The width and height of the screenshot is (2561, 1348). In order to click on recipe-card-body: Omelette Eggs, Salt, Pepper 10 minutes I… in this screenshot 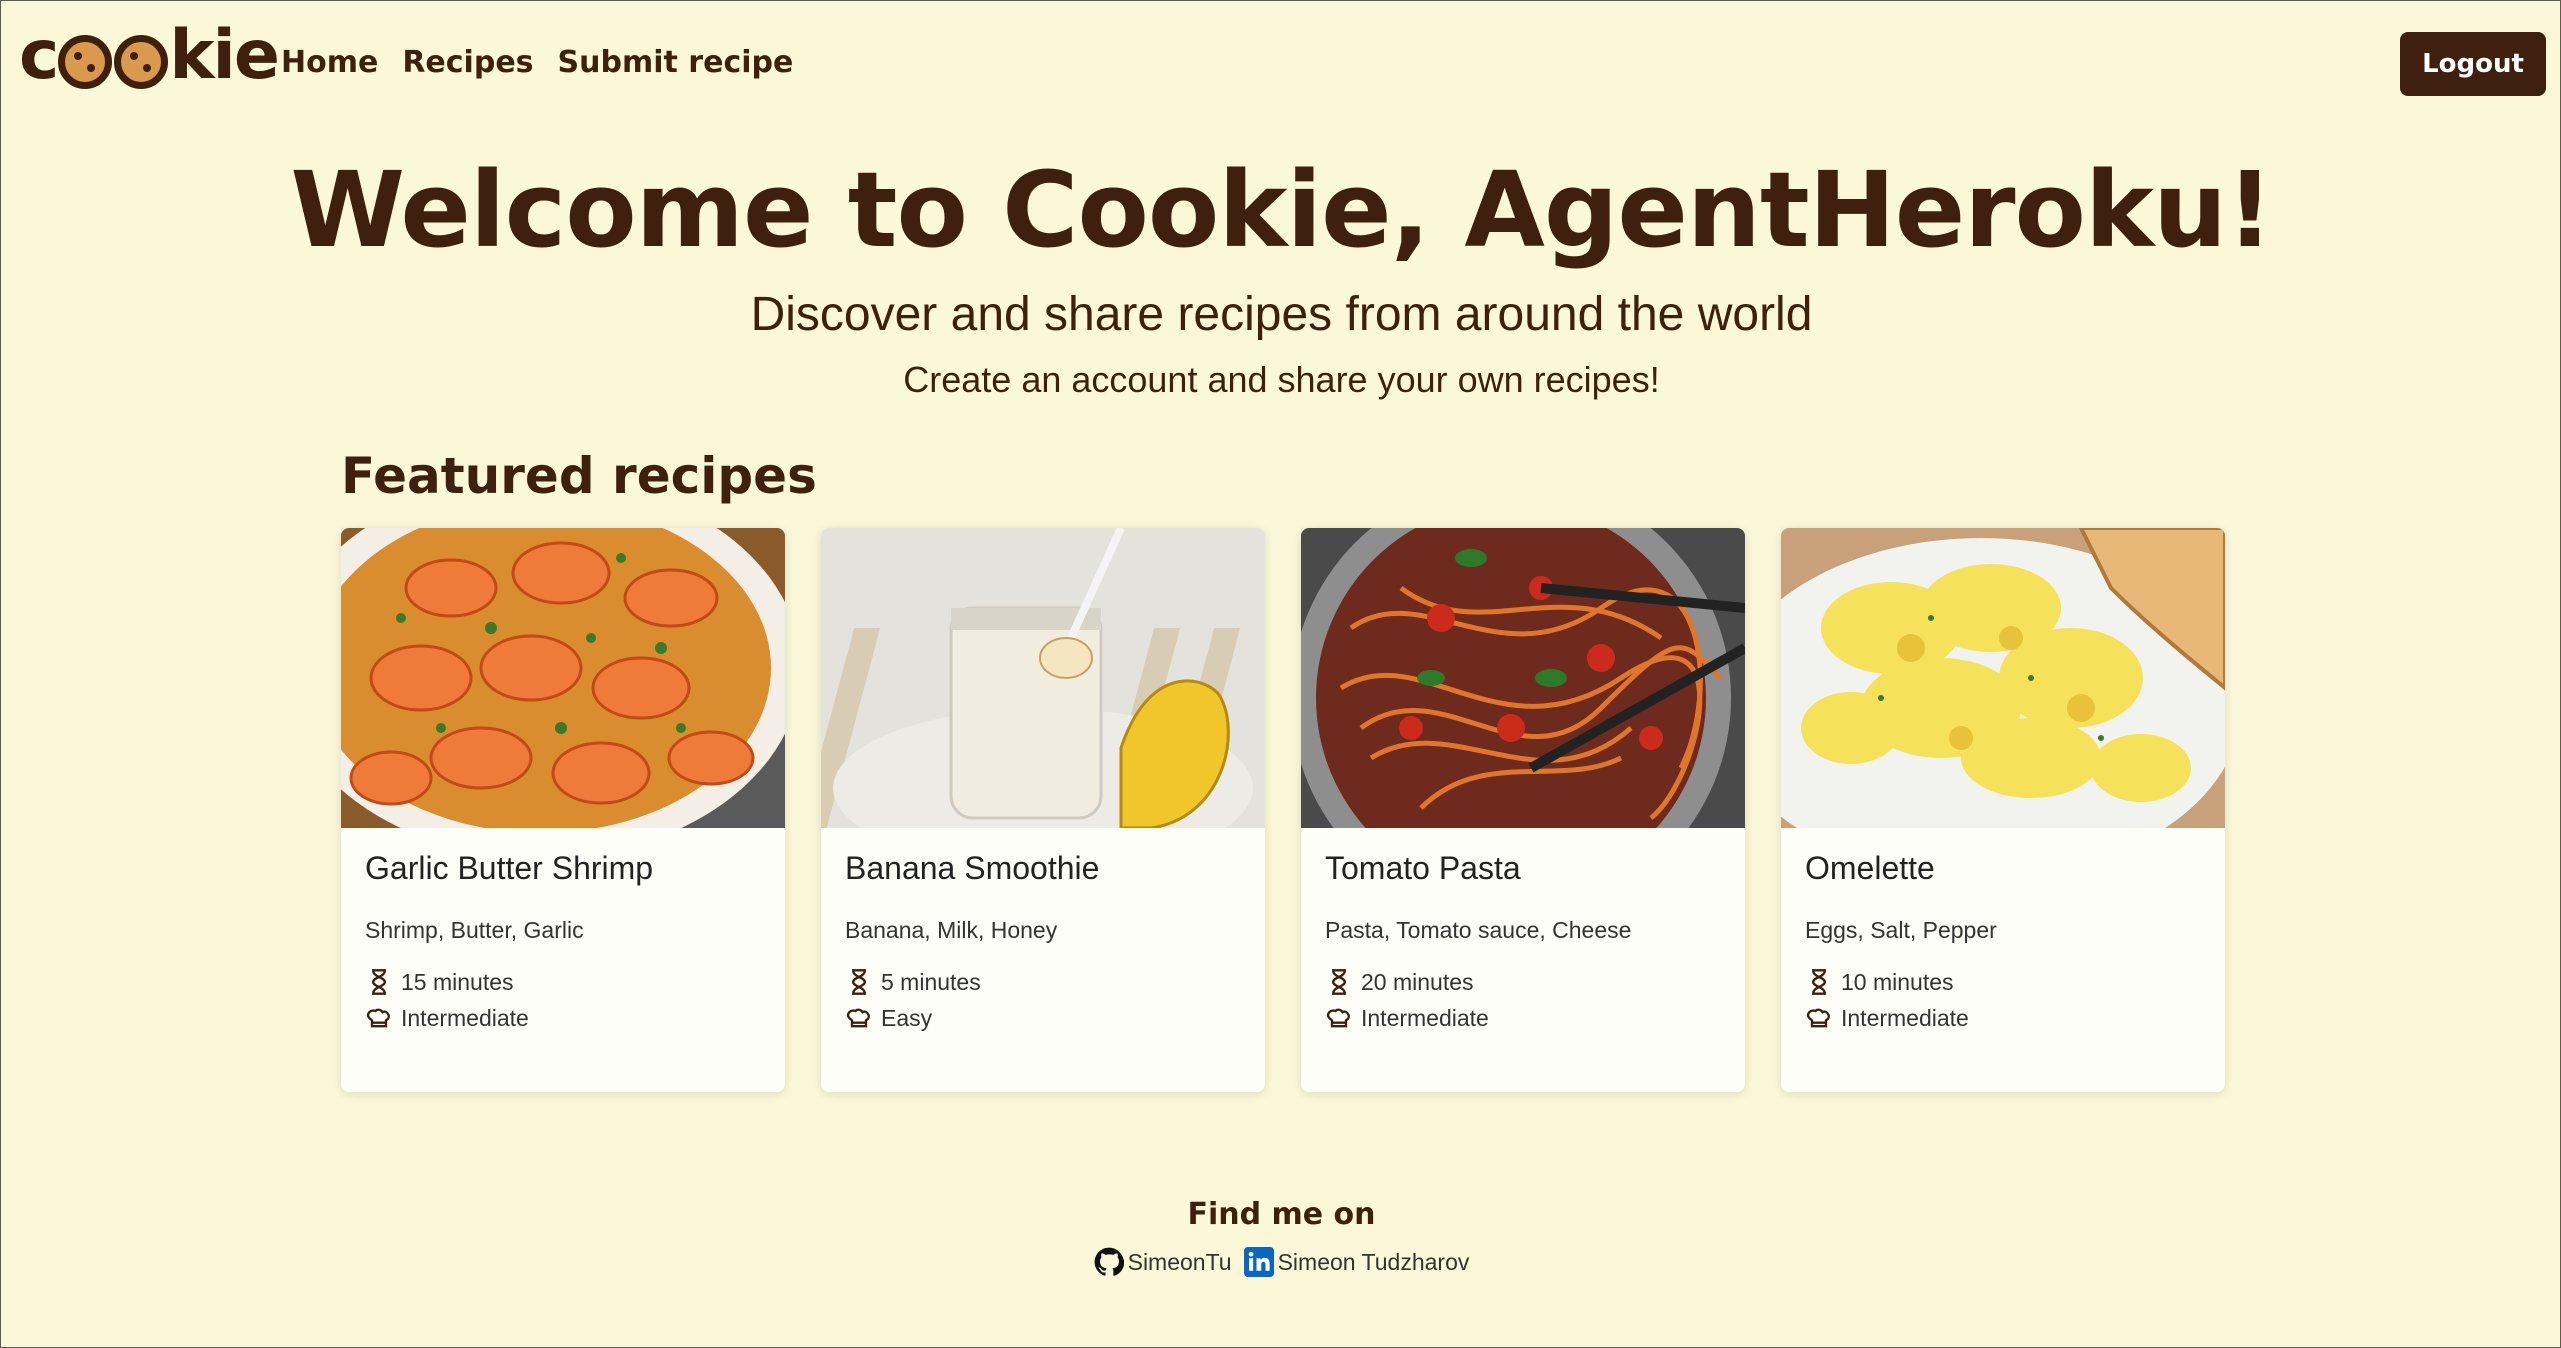, I will do `click(2003, 945)`.